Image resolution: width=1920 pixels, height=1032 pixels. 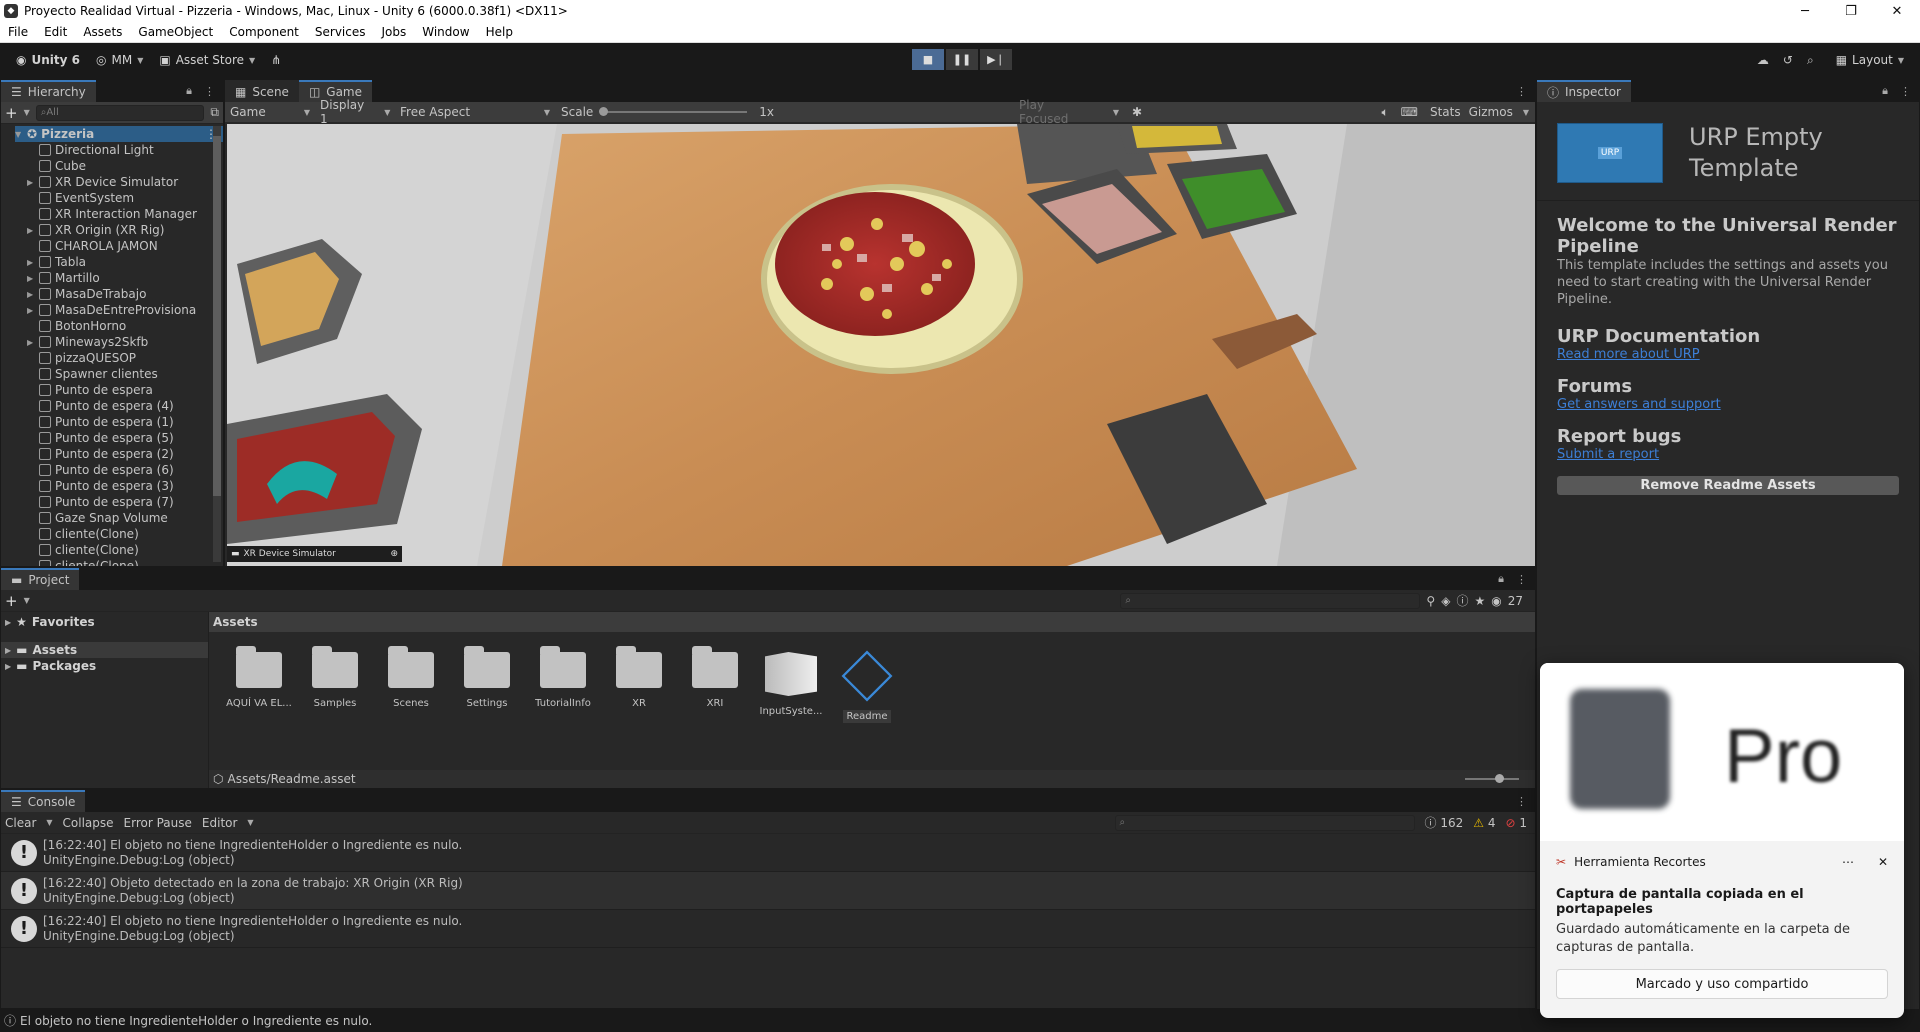 I want to click on breadcrumb: Assets, so click(x=872, y=622).